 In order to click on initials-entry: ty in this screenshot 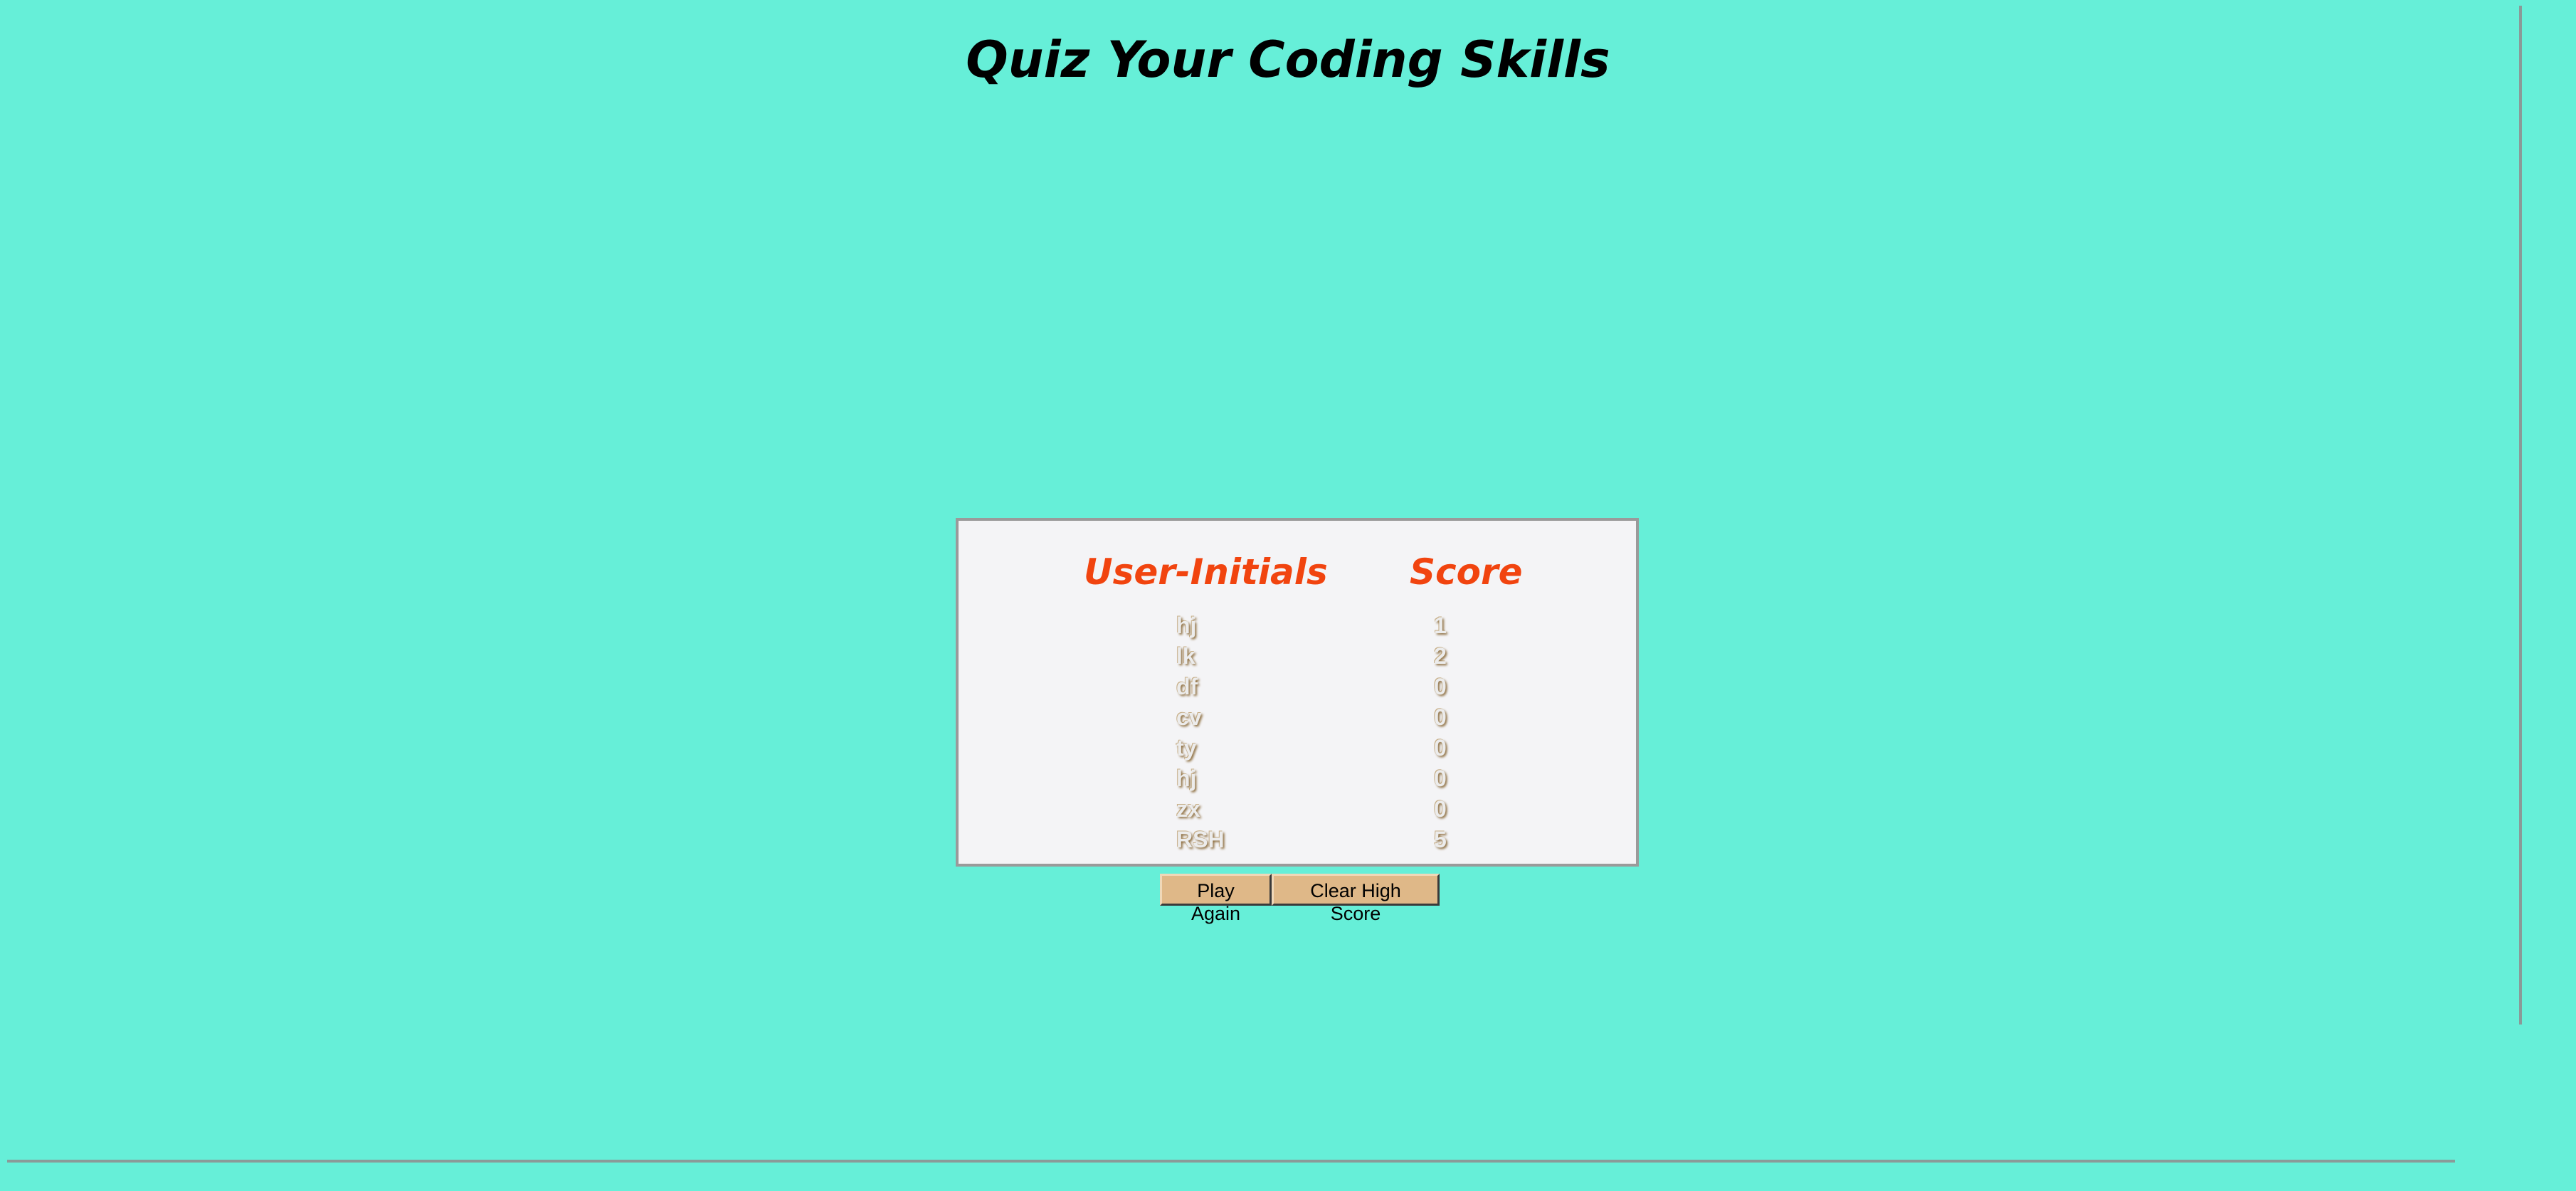, I will do `click(1186, 748)`.